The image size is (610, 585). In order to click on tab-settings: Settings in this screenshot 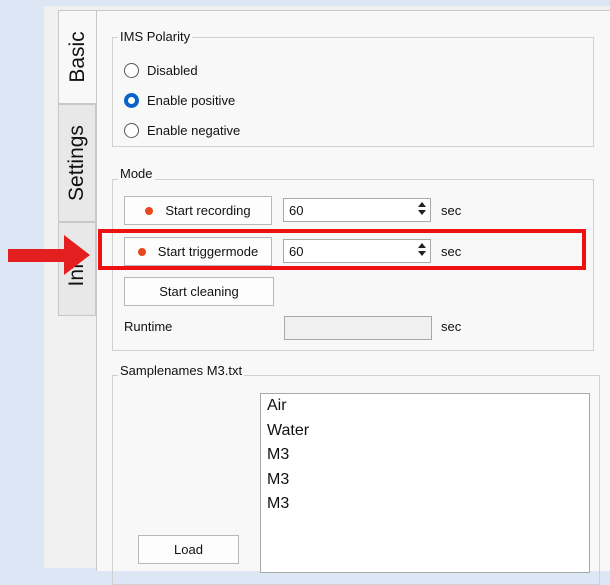, I will do `click(77, 163)`.